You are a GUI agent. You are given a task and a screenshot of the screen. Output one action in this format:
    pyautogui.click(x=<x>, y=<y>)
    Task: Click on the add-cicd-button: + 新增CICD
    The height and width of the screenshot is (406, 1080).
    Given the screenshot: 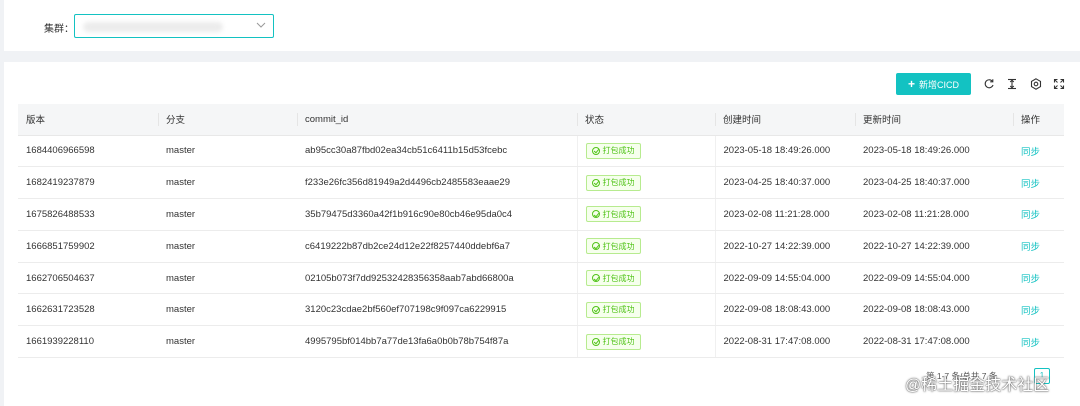 What is the action you would take?
    pyautogui.click(x=933, y=84)
    